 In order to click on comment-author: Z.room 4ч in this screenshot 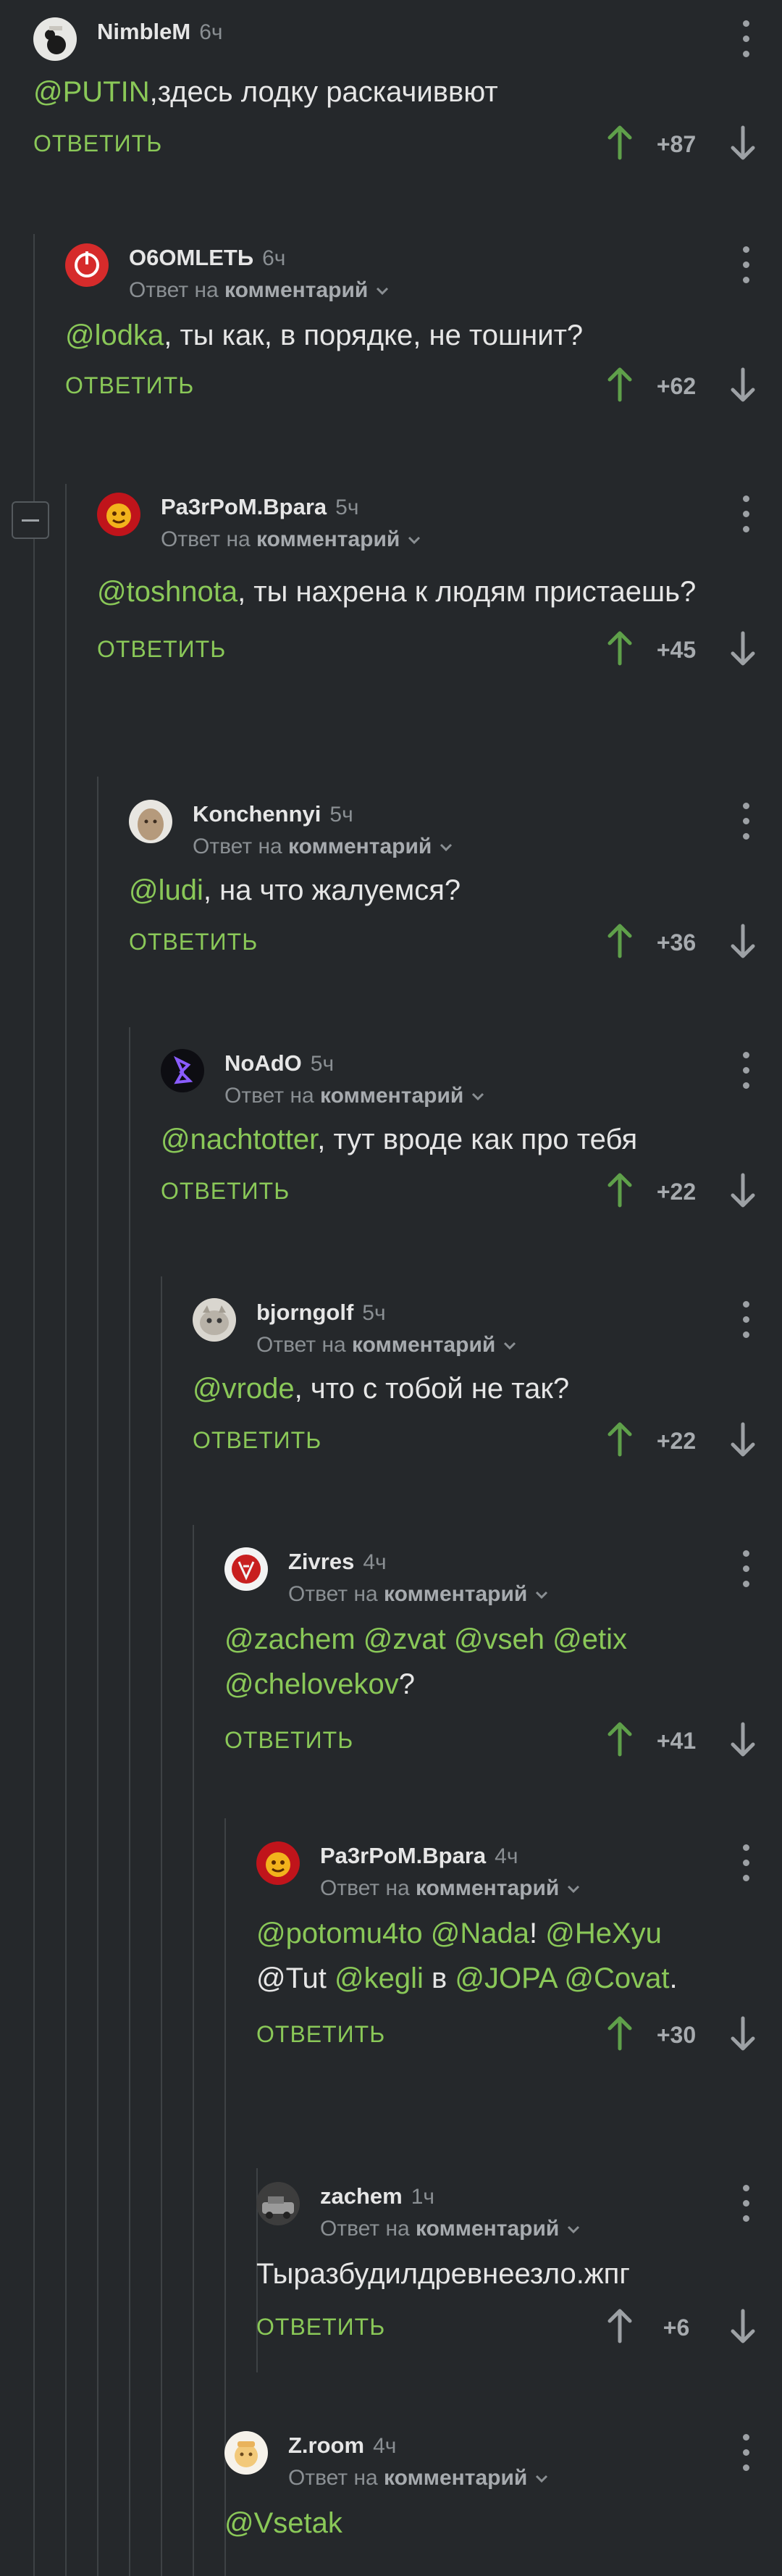, I will do `click(342, 2446)`.